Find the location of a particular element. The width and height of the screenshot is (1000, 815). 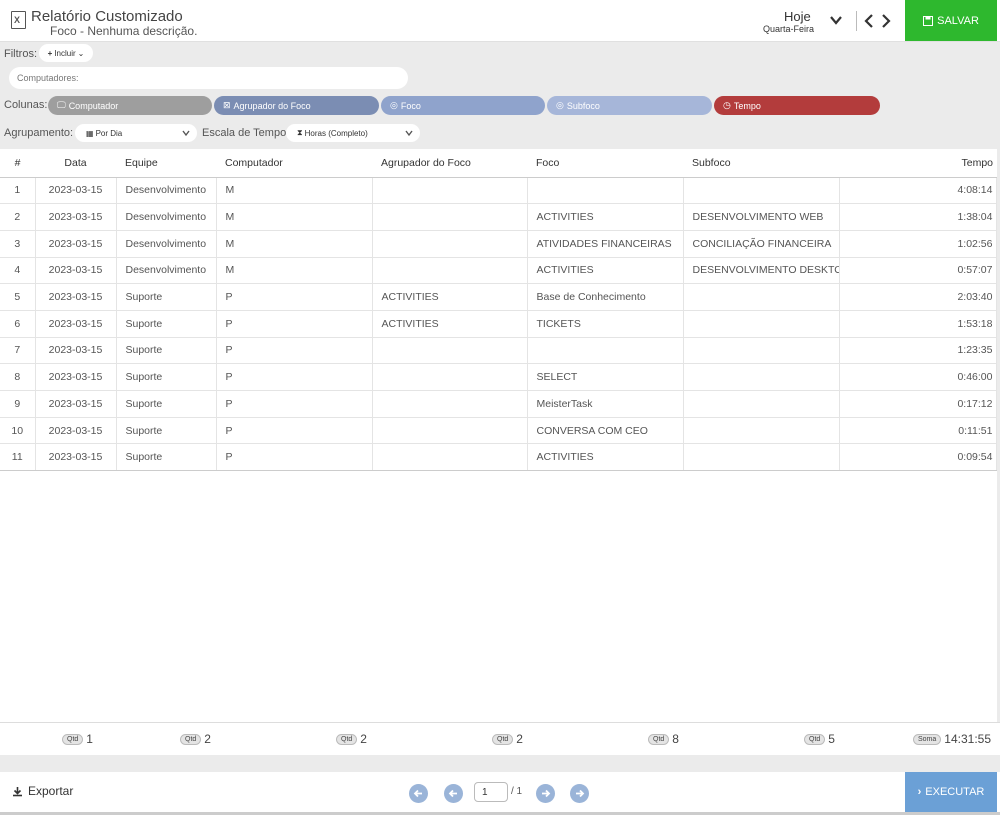

cell-subfoco: CONCILIAÇÃO FINANCEIRA is located at coordinates (761, 244).